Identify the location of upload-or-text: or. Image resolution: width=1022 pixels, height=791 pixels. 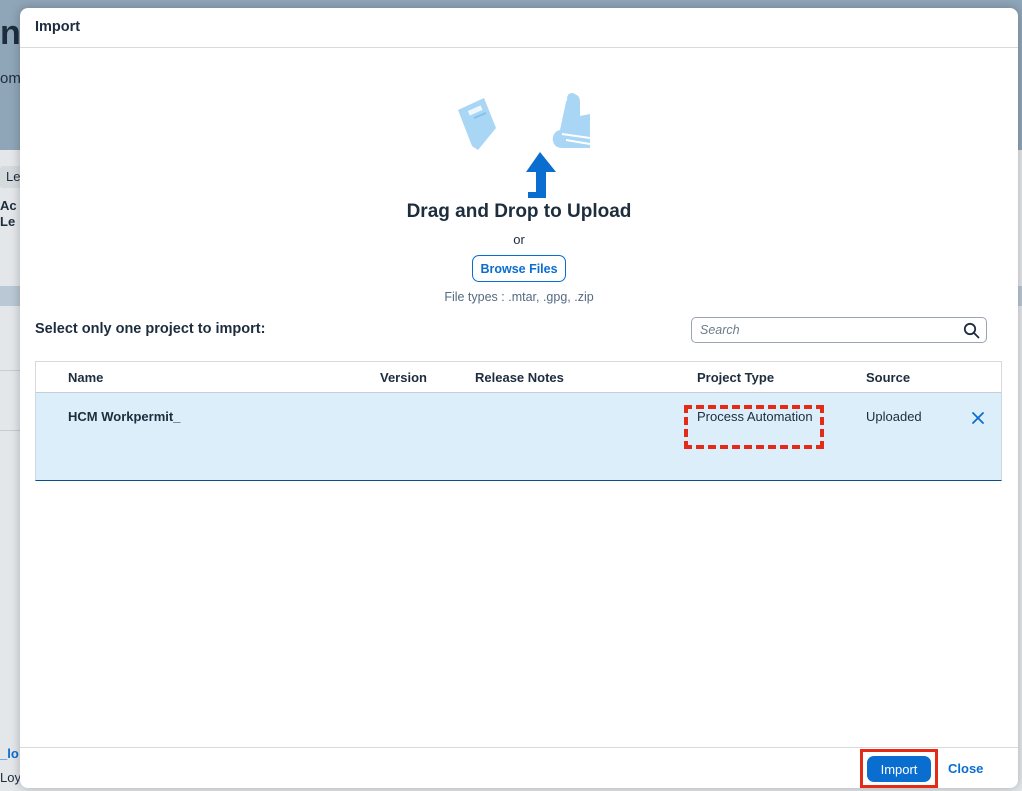
(519, 239).